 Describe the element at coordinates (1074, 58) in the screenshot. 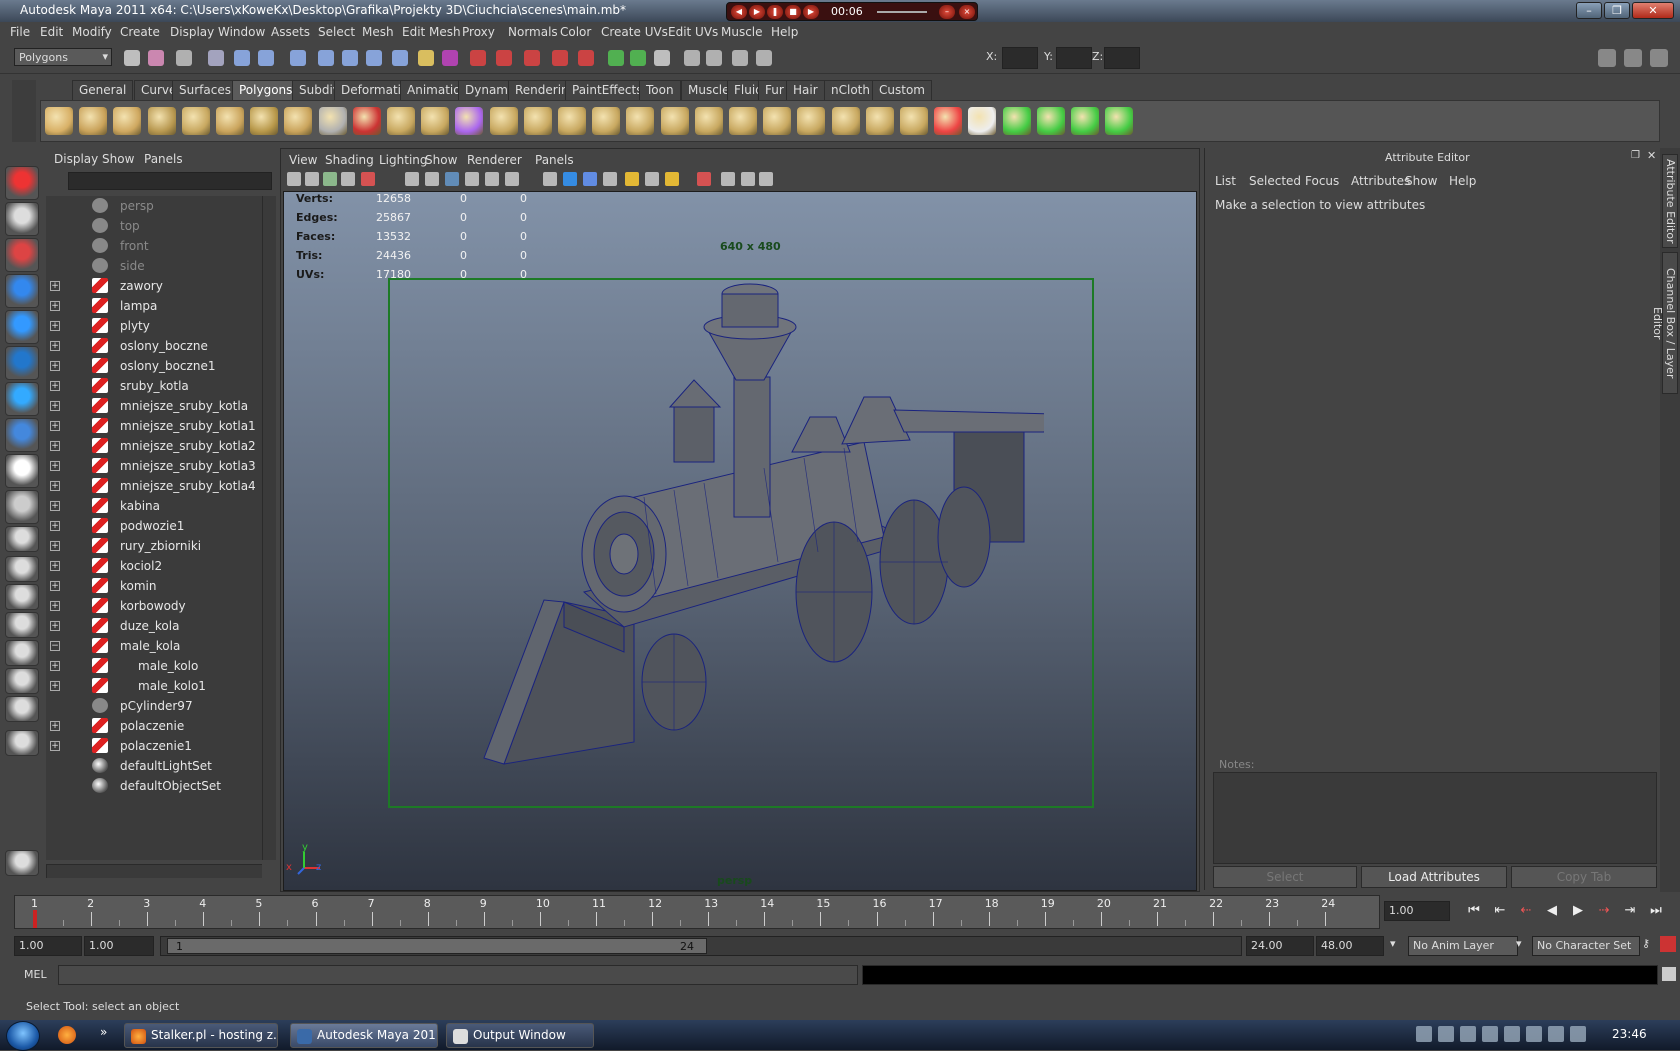

I see `y-field` at that location.